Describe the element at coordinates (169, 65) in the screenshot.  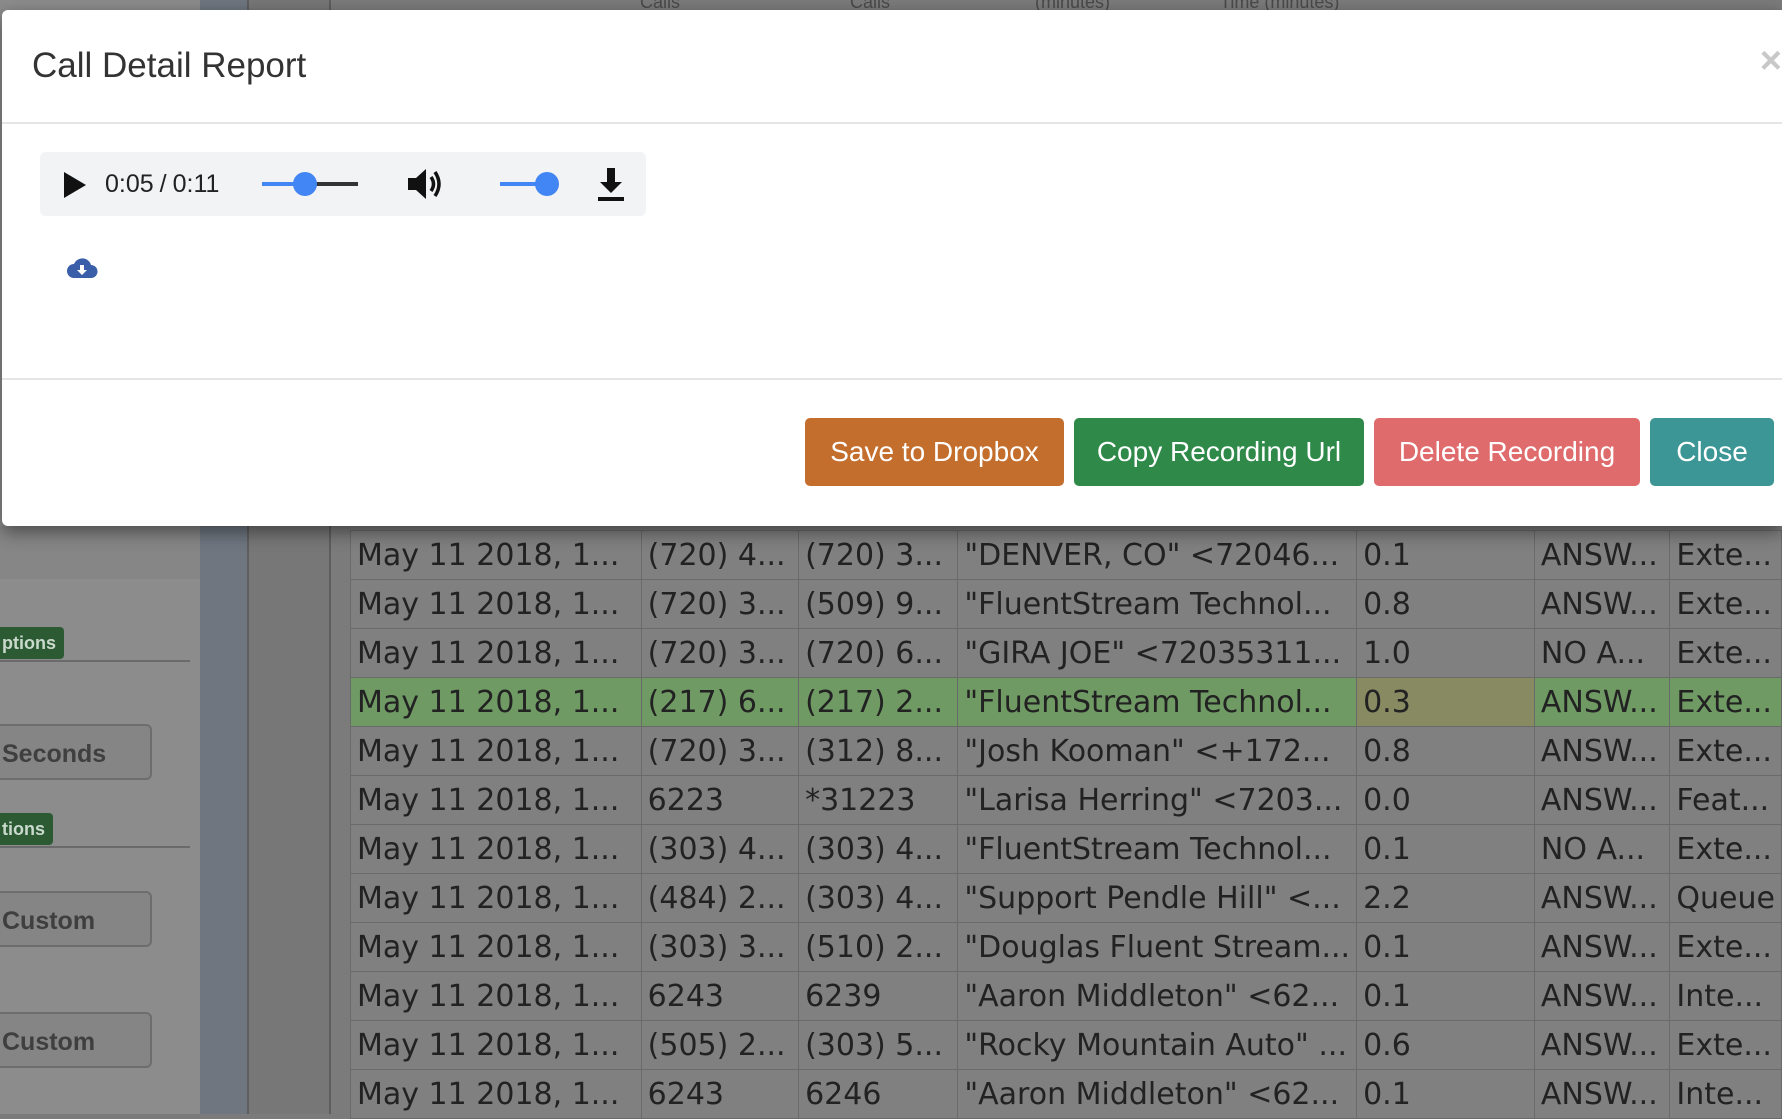
I see `modal-title: Call Detail Report` at that location.